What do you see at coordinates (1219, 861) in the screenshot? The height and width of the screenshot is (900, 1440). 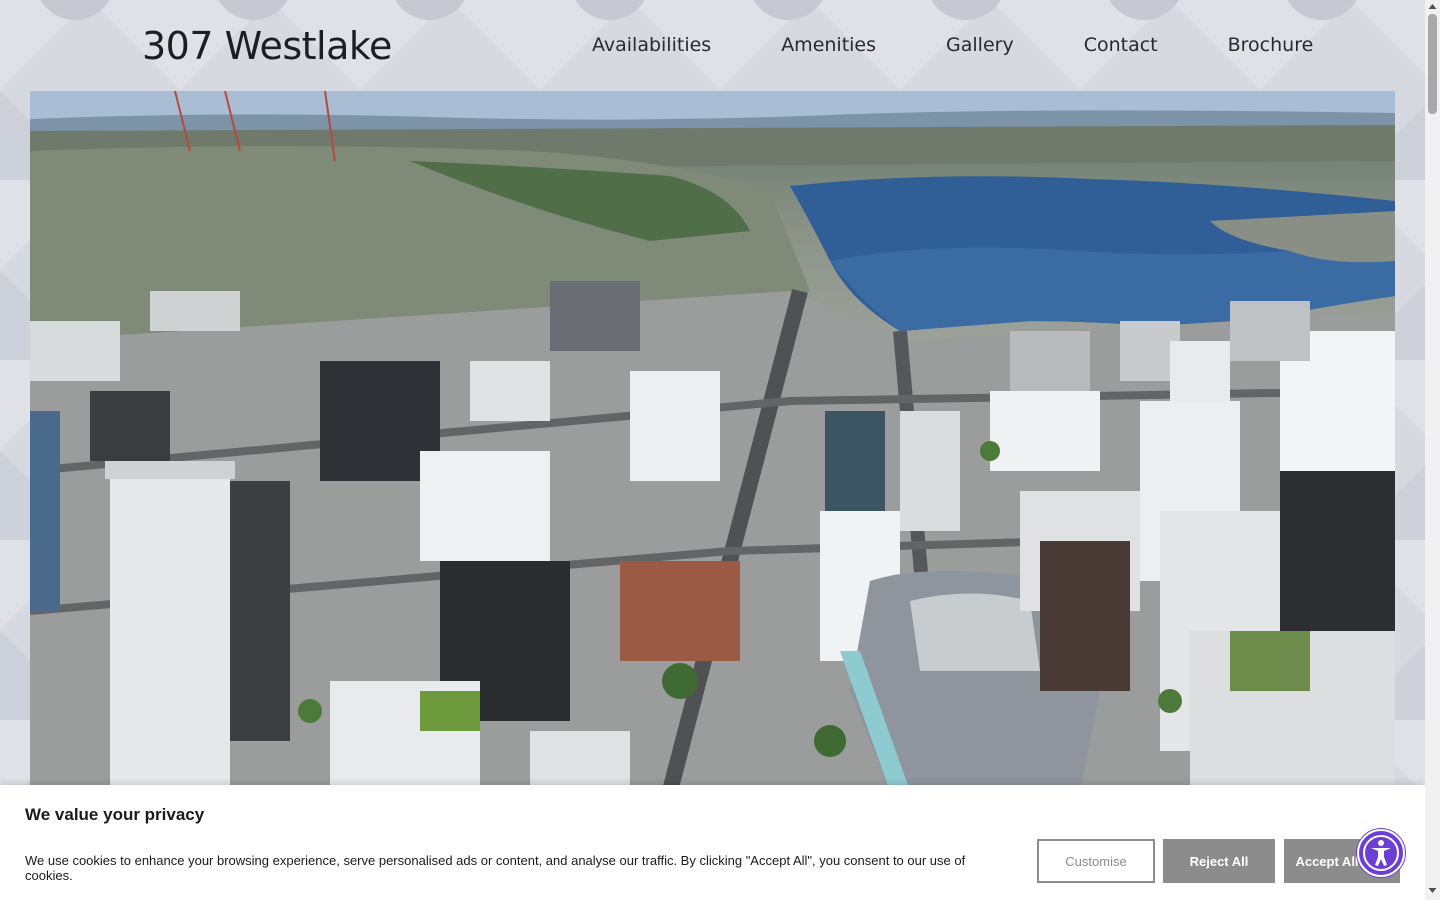 I see `reject-all-button: Reject All` at bounding box center [1219, 861].